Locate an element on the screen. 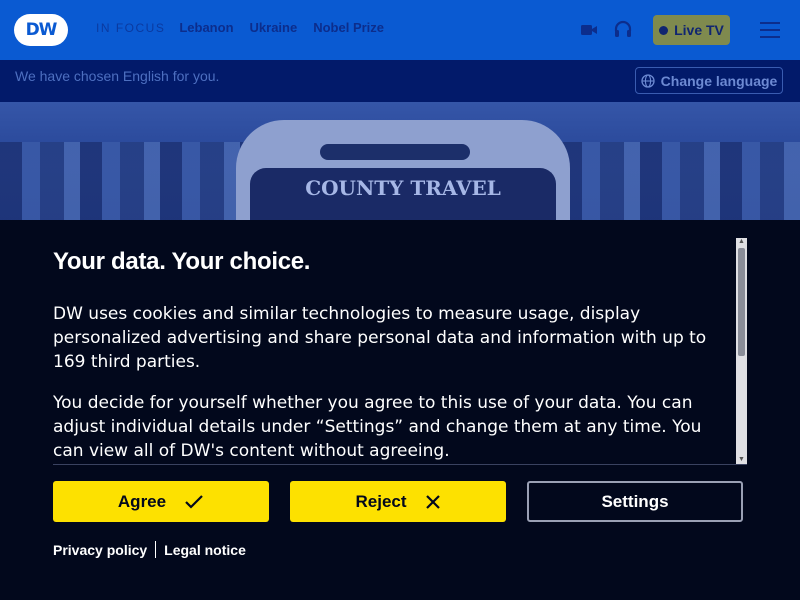 This screenshot has width=800, height=600. settings-label: Settings is located at coordinates (635, 501).